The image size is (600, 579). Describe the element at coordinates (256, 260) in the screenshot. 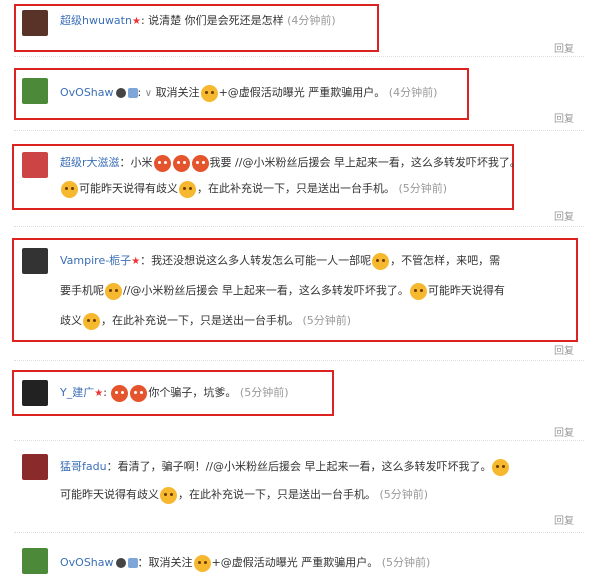

I see `comment-text: ：我还没想说这么多人转发怎么可能一人一部呢` at that location.